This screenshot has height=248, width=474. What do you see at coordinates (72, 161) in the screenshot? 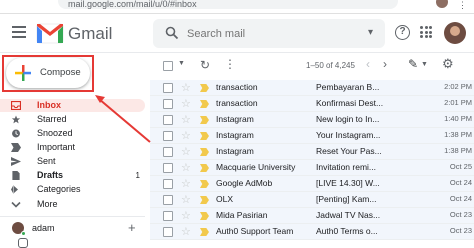
I see `sidebar-item-sent: Sent` at bounding box center [72, 161].